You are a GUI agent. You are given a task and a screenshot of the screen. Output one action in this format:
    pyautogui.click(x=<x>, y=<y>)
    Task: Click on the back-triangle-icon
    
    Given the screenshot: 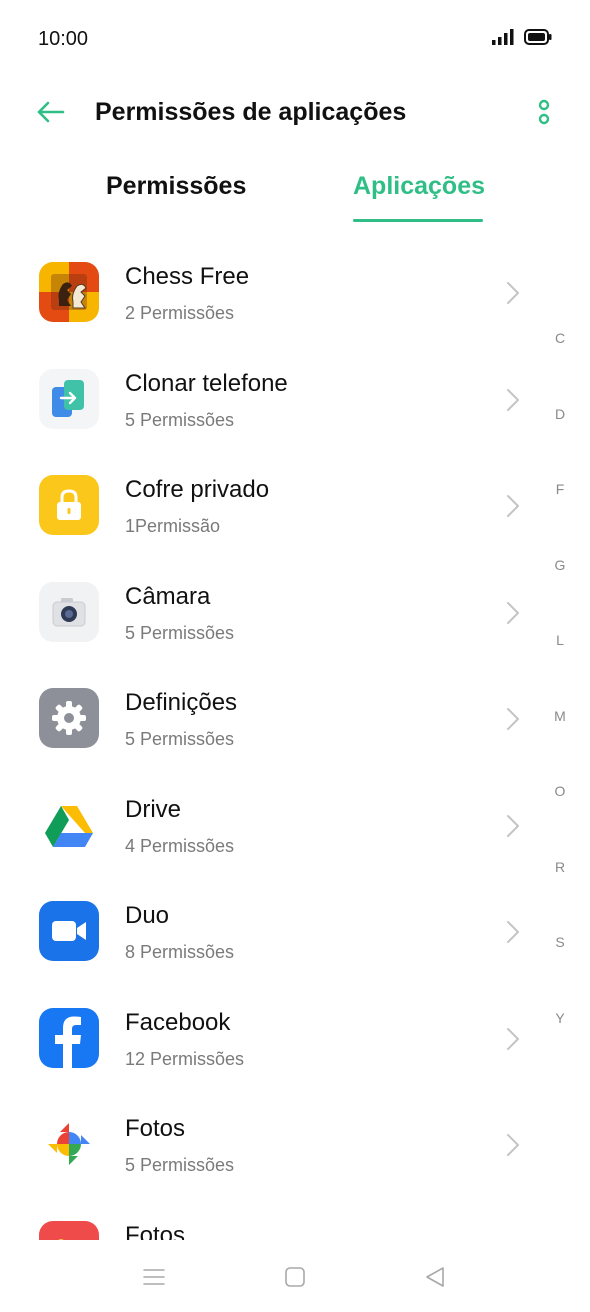 What is the action you would take?
    pyautogui.click(x=435, y=1277)
    